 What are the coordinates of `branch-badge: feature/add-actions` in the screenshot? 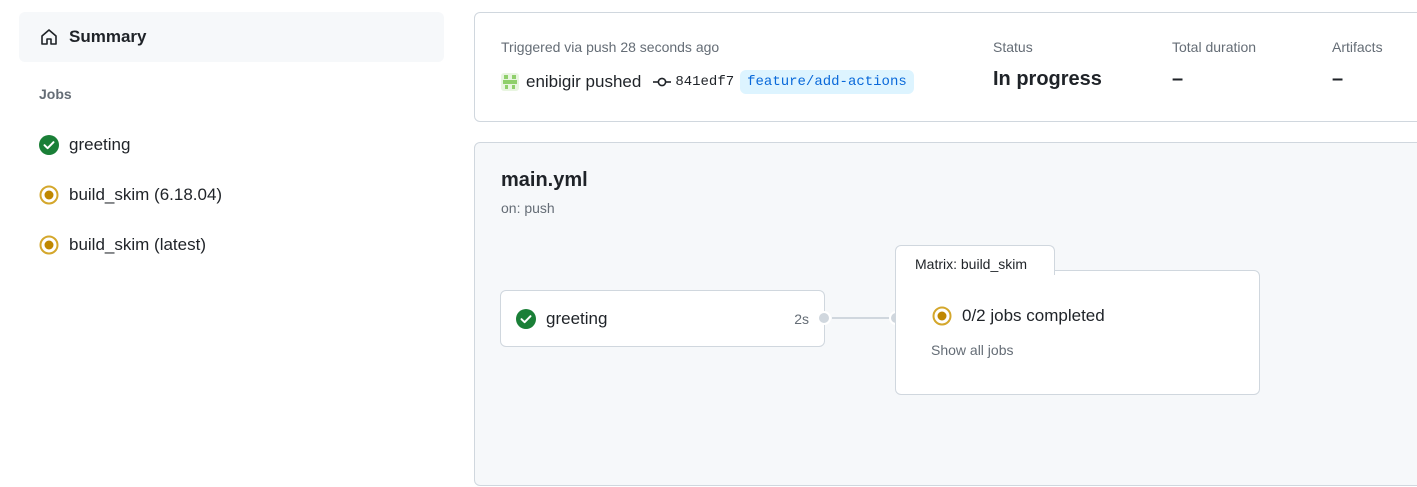 It's located at (827, 82).